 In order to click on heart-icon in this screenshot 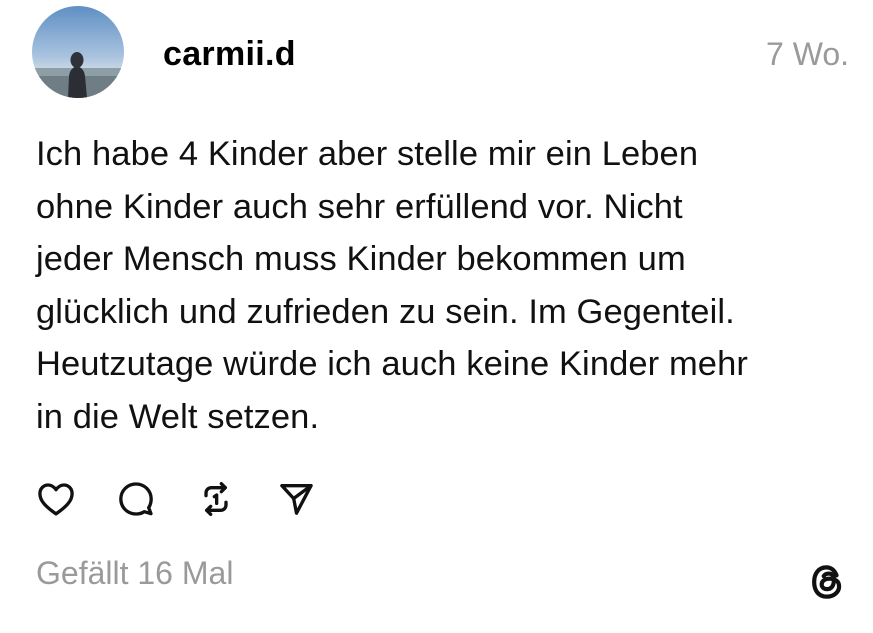, I will do `click(56, 499)`.